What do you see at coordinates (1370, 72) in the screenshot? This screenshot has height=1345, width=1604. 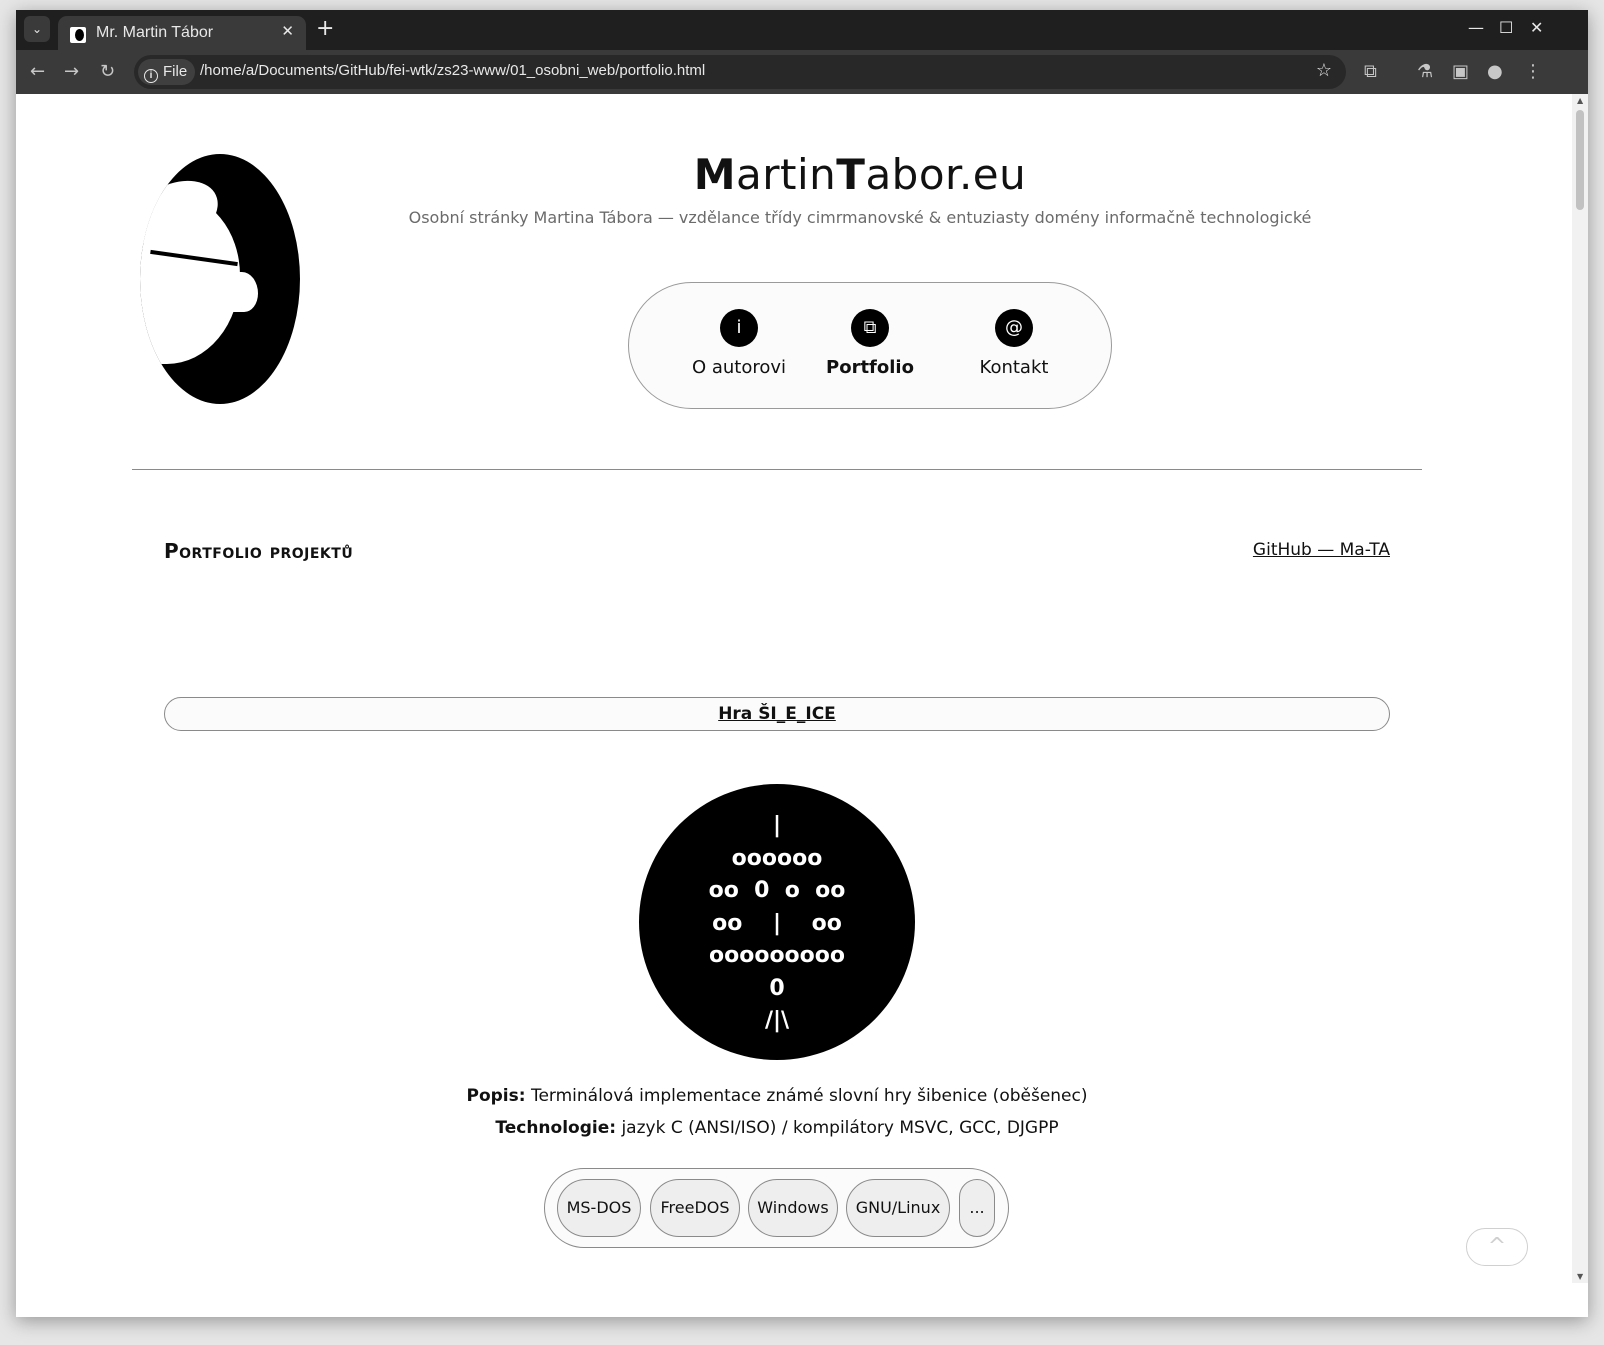 I see `extensions-icon: ⧉` at bounding box center [1370, 72].